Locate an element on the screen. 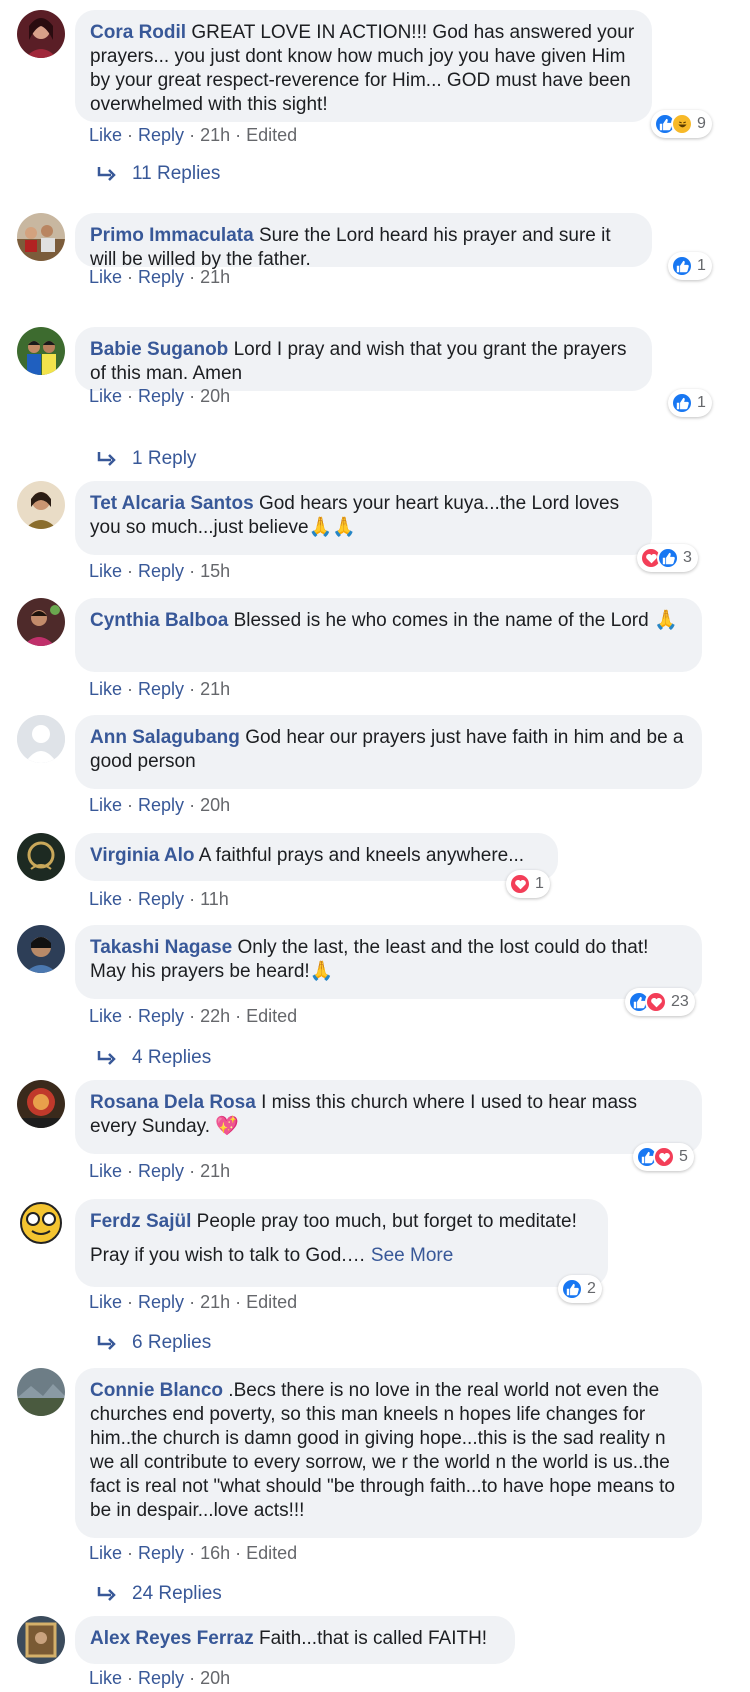  comment-author: Alex Reyes Ferraz is located at coordinates (172, 1638).